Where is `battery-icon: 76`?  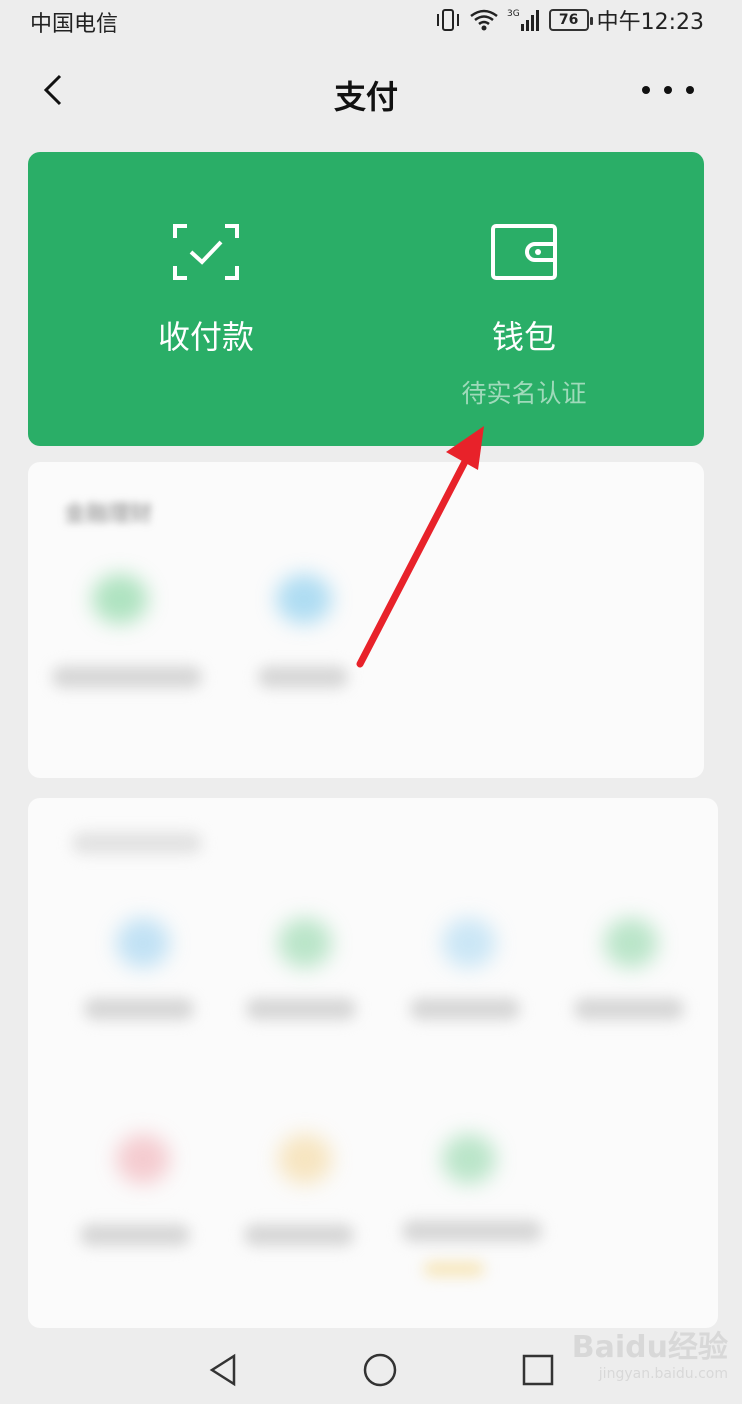 battery-icon: 76 is located at coordinates (570, 20).